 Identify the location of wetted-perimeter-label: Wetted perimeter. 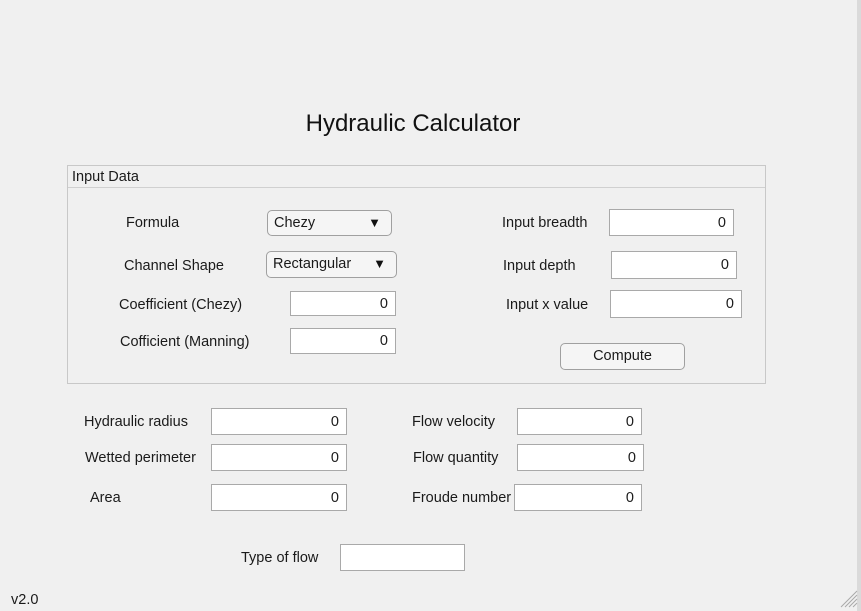
(140, 458).